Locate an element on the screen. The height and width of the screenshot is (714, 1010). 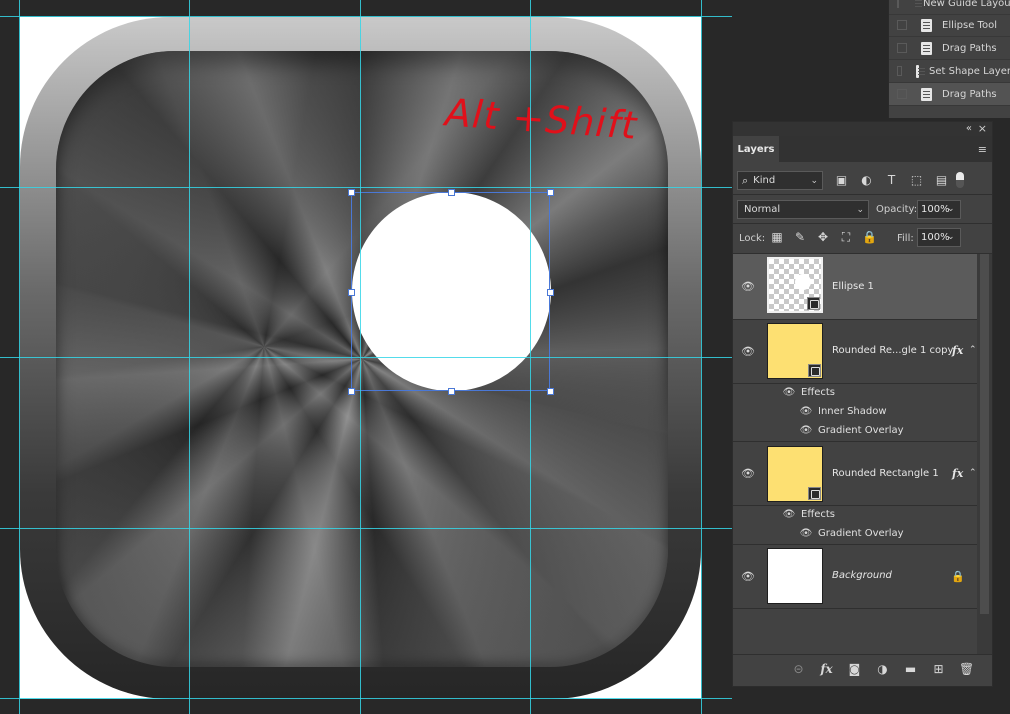
history-item: Ellipse Tool is located at coordinates (949, 25).